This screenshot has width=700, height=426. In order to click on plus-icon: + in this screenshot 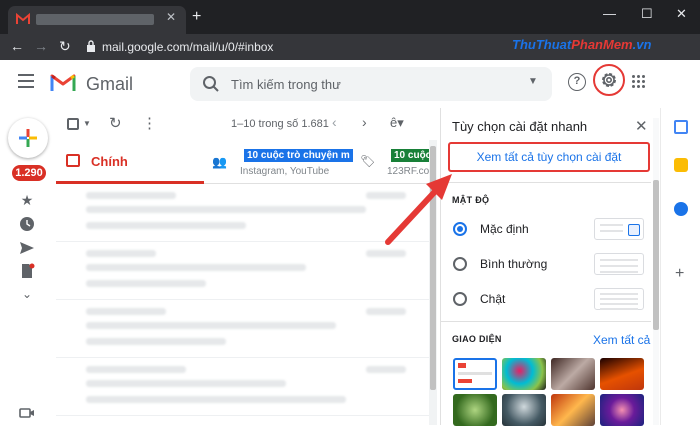, I will do `click(679, 274)`.